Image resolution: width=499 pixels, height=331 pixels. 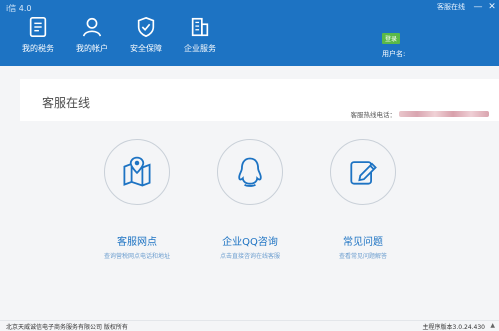 What do you see at coordinates (478, 7) in the screenshot?
I see `minimize-button: —` at bounding box center [478, 7].